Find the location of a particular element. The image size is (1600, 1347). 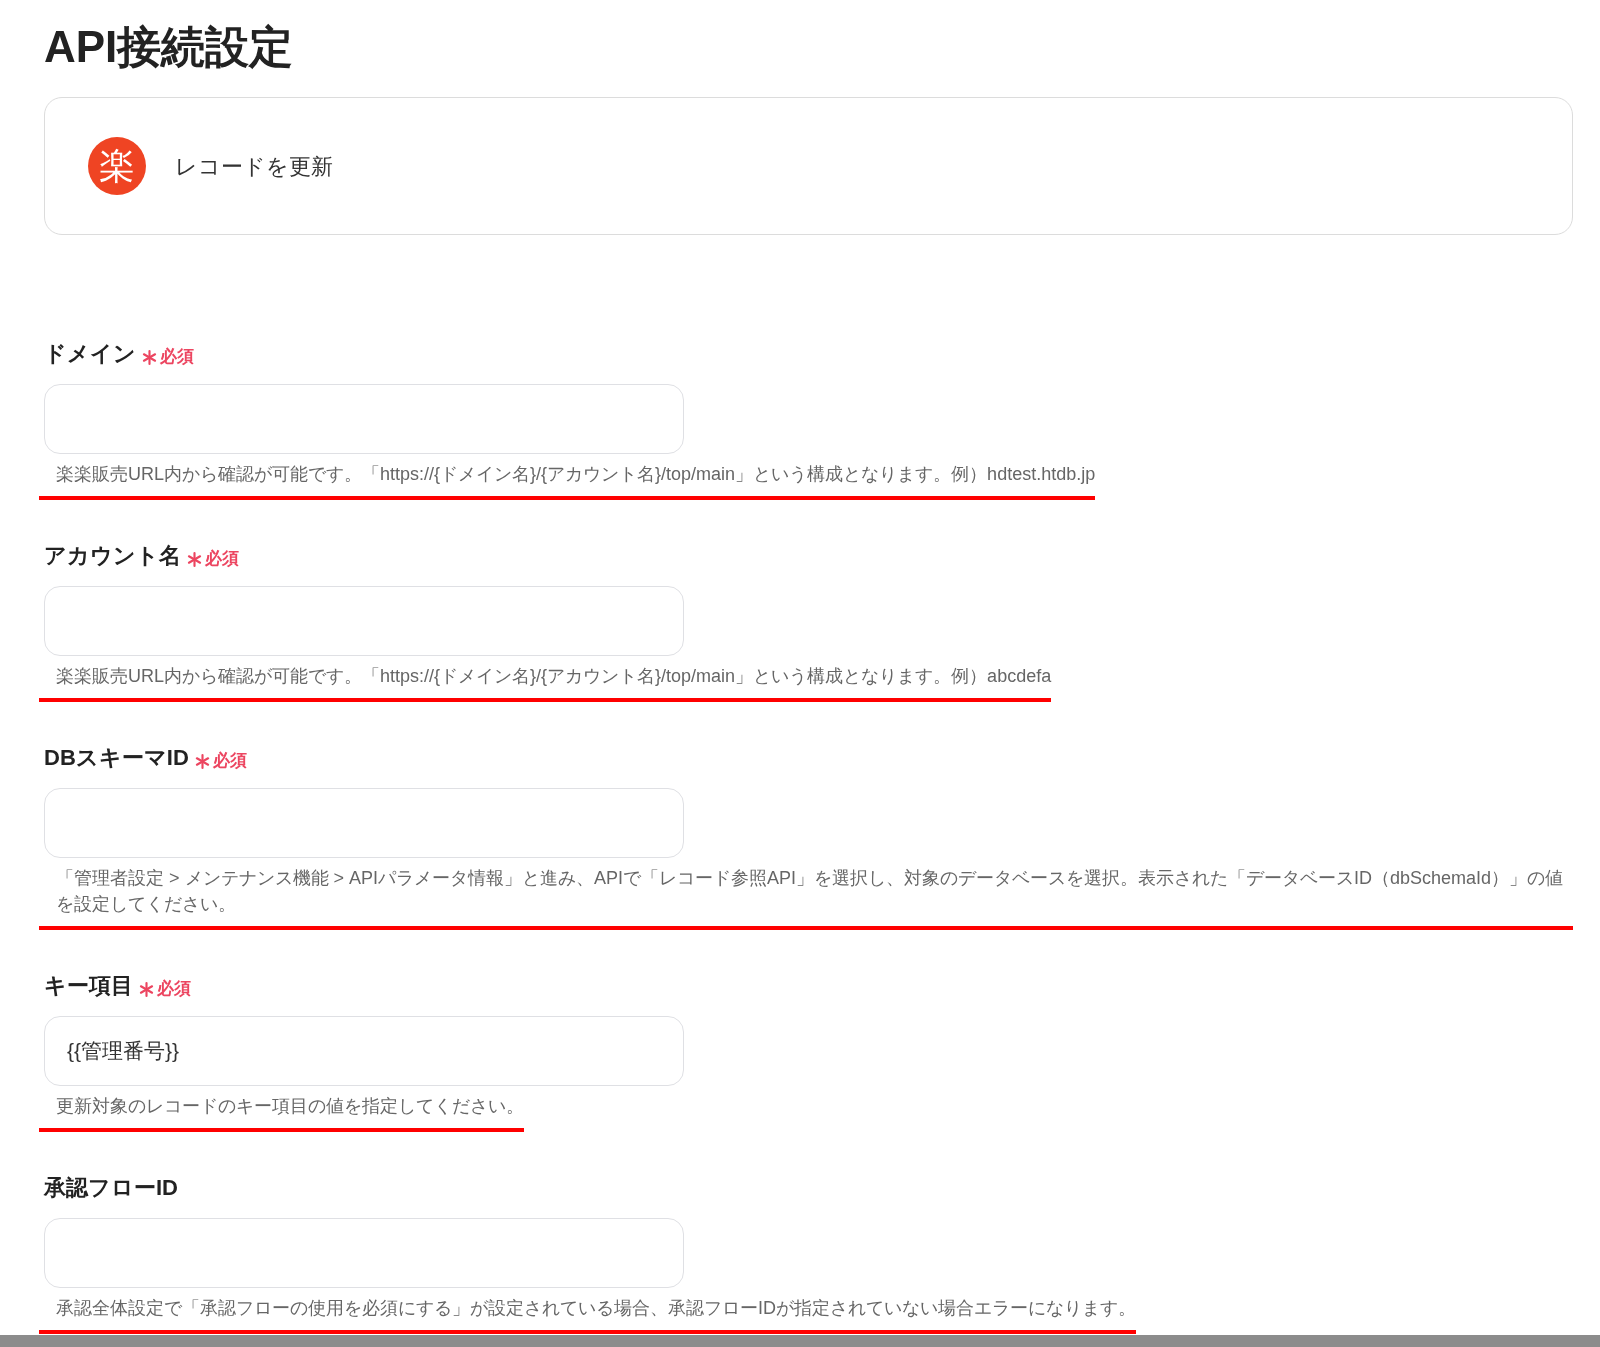

input-field: {{管理番号}} is located at coordinates (364, 1051).